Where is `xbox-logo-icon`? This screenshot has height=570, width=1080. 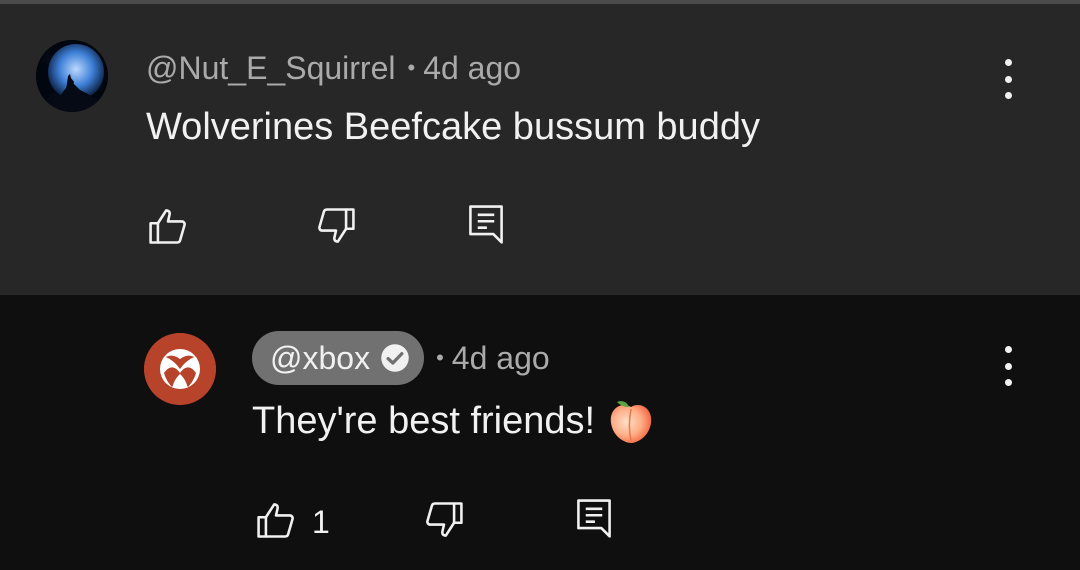 xbox-logo-icon is located at coordinates (180, 369).